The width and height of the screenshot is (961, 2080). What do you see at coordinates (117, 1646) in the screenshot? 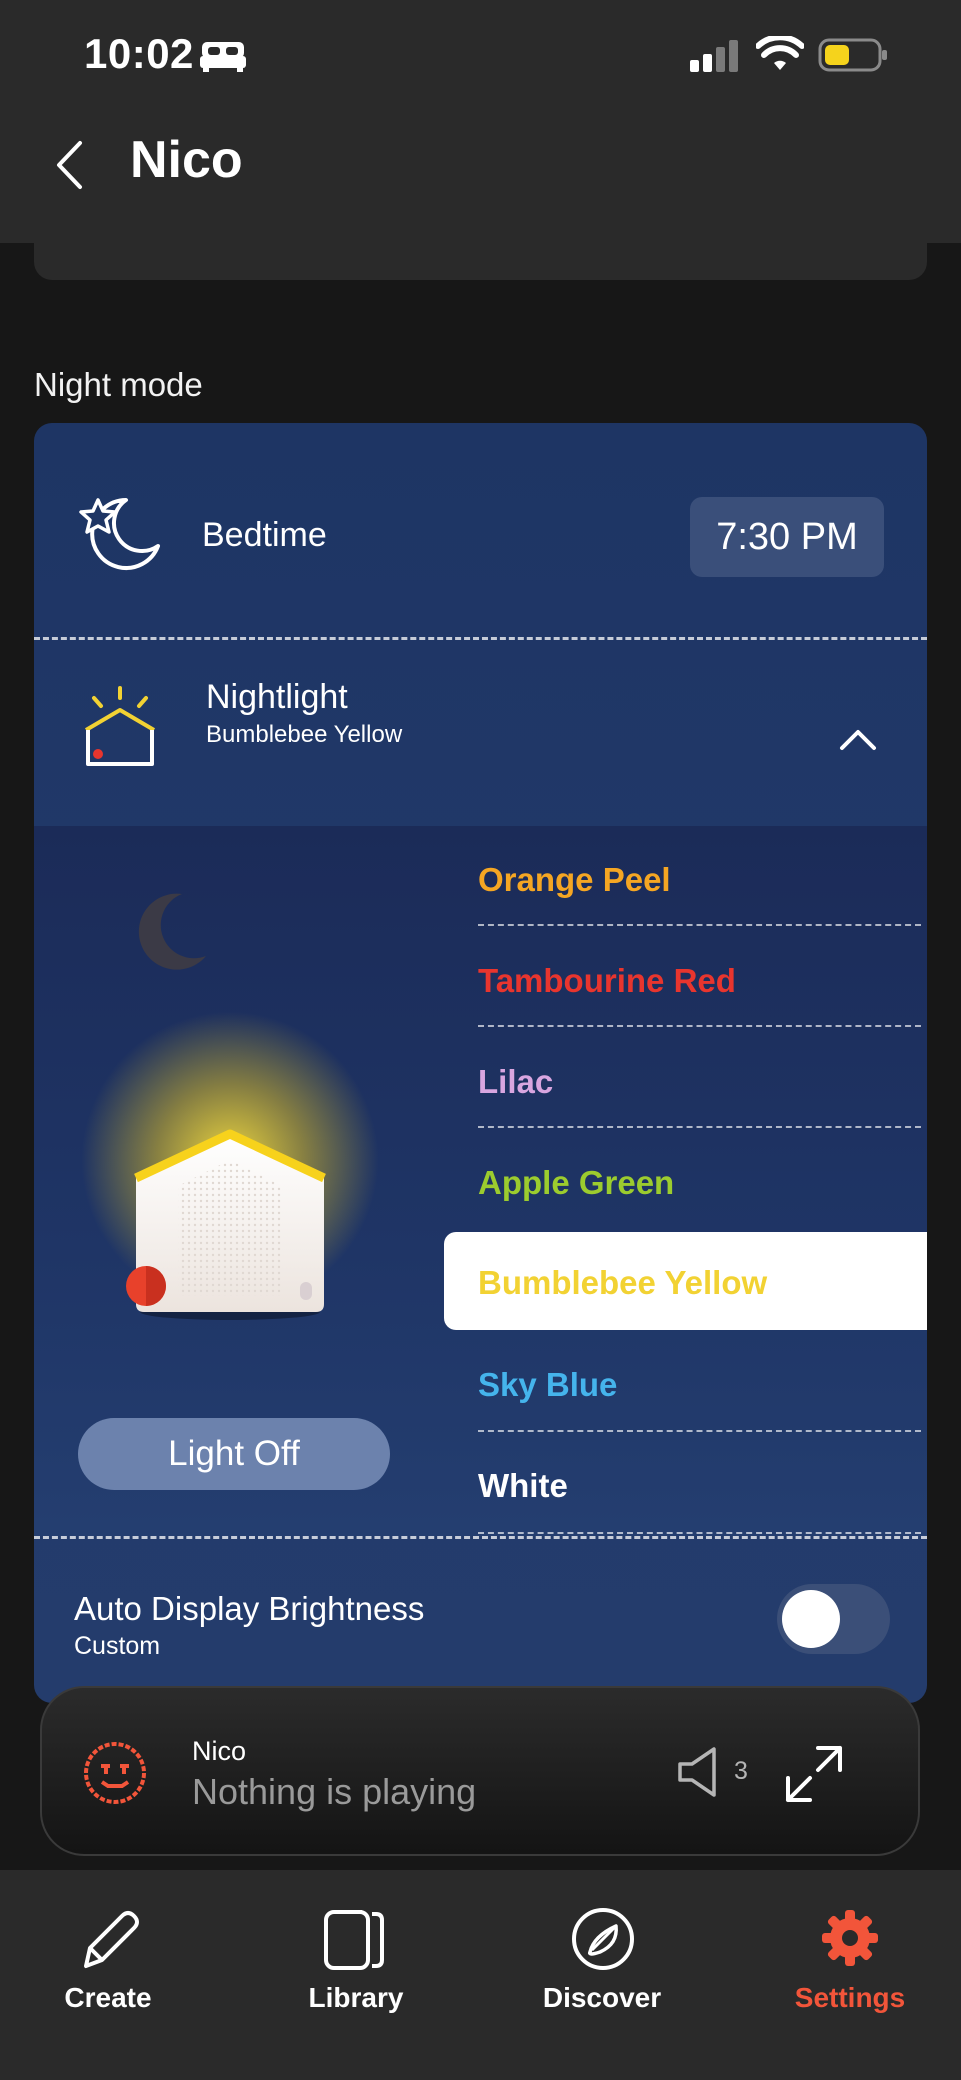
I see `auto-brightness-value: Custom` at bounding box center [117, 1646].